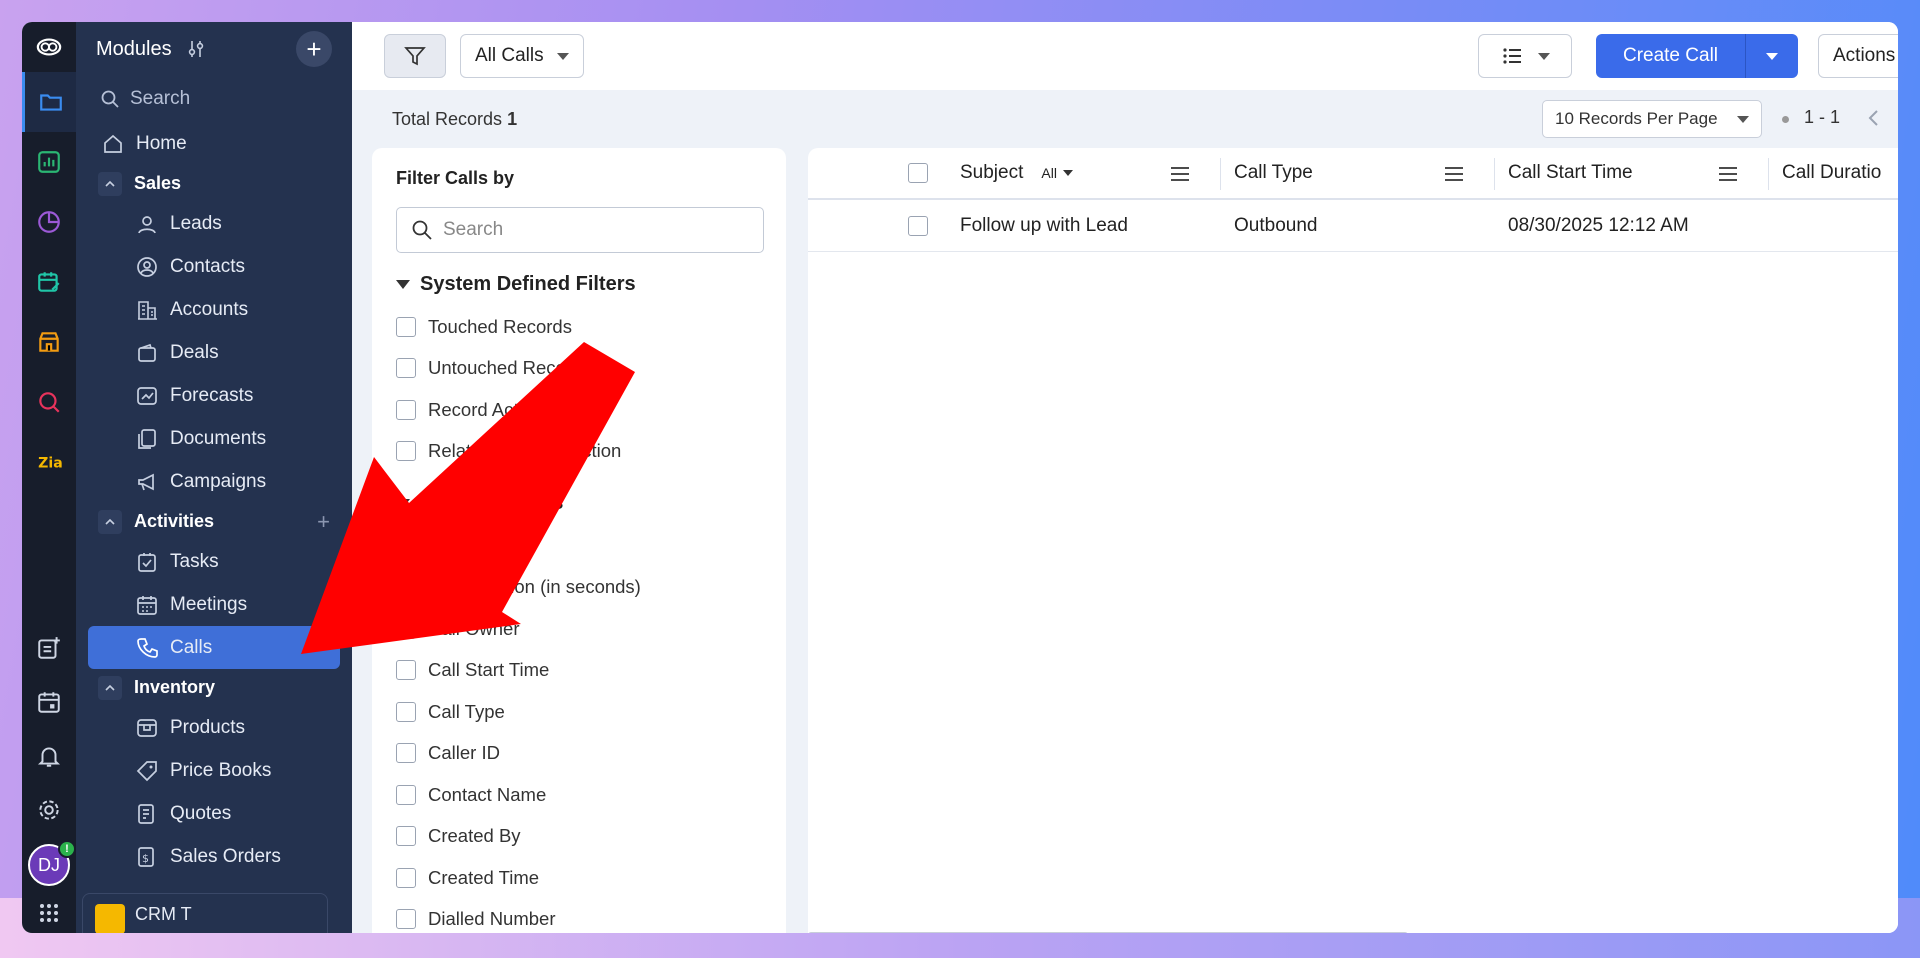 Image resolution: width=1920 pixels, height=958 pixels. I want to click on field-filters-heading: Filter By Fields, so click(581, 503).